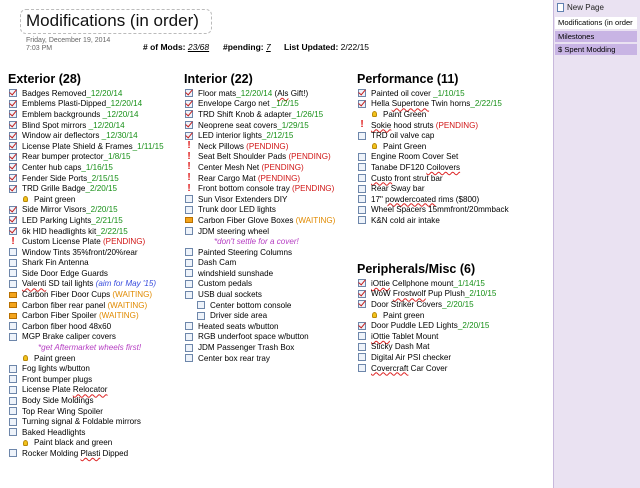  Describe the element at coordinates (80, 114) in the screenshot. I see `list-item-text: Emblem backgrounds _12/20/14` at that location.